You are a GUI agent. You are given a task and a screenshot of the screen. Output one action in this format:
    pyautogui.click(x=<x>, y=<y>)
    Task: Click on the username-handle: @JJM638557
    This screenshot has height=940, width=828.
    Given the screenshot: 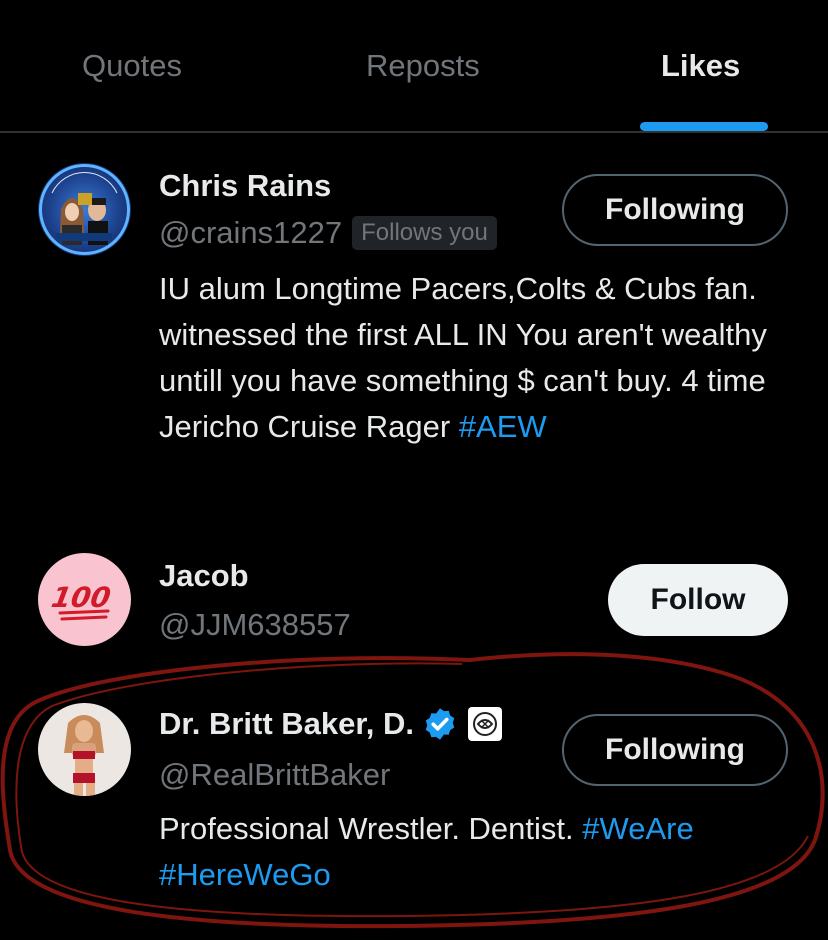 What is the action you would take?
    pyautogui.click(x=255, y=624)
    